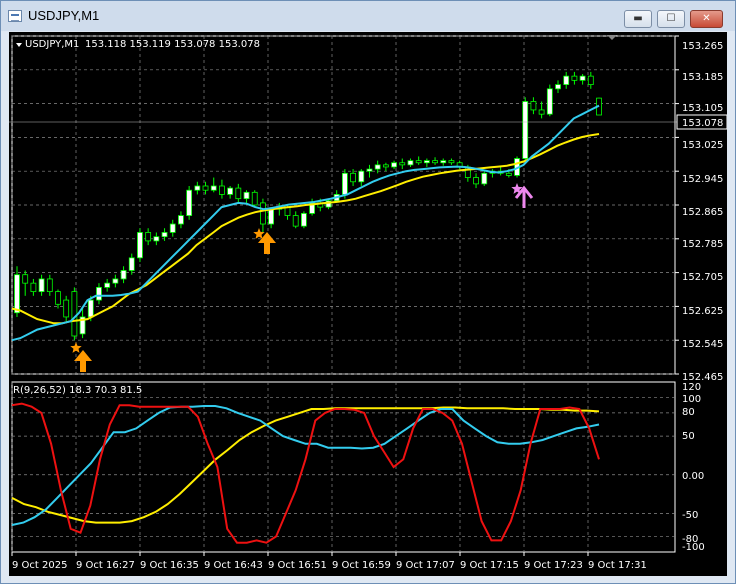 The image size is (736, 584). What do you see at coordinates (172, 44) in the screenshot?
I see `ohlc-readout: 153.118 153.119 153.078 153.078` at bounding box center [172, 44].